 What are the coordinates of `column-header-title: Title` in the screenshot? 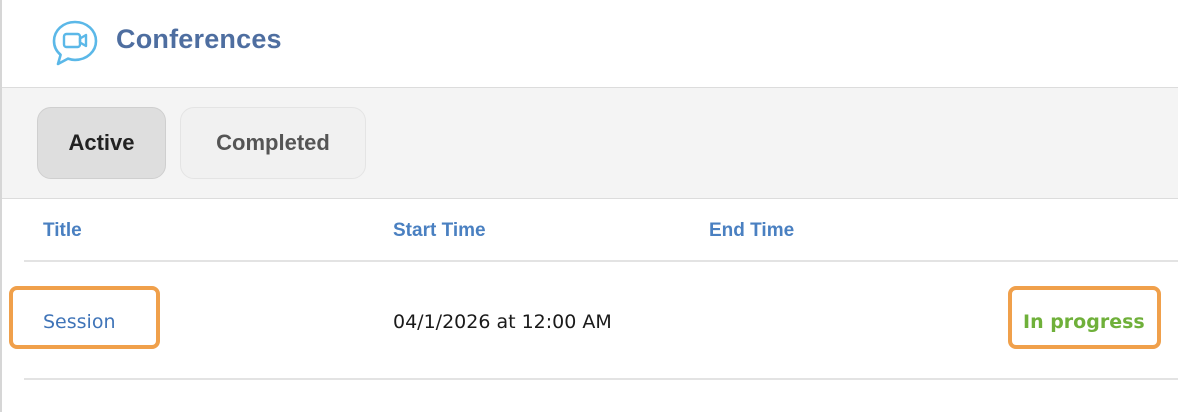 It's located at (62, 231).